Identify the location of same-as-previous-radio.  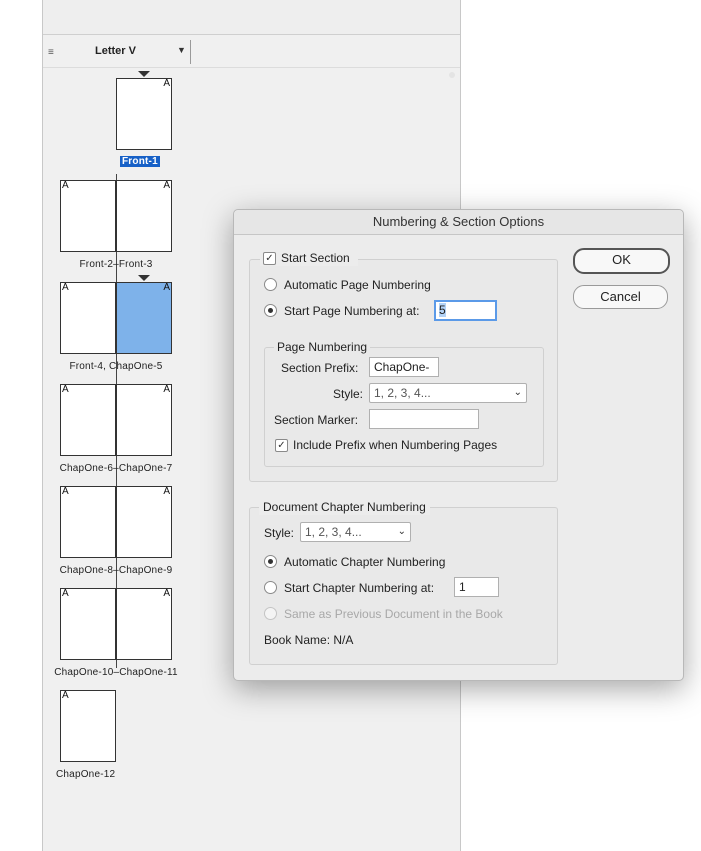
(270, 613).